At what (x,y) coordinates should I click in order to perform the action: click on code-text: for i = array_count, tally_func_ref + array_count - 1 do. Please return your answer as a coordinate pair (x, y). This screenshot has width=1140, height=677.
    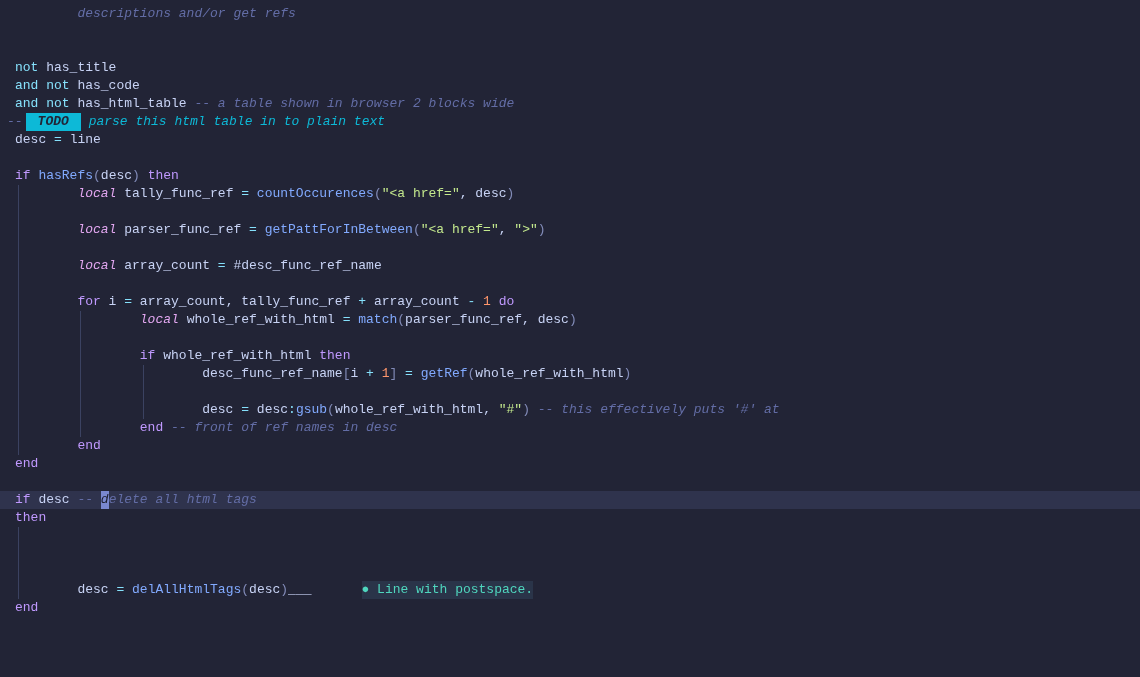
    Looking at the image, I should click on (296, 302).